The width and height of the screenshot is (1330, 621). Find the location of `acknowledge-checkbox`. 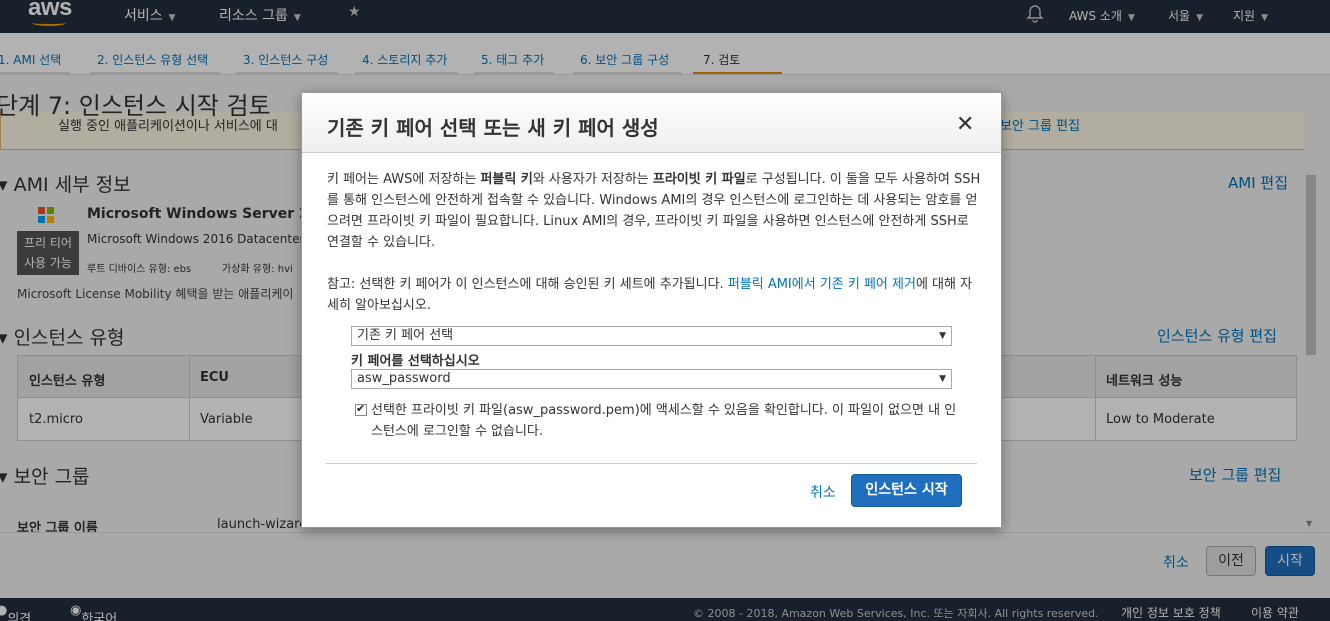

acknowledge-checkbox is located at coordinates (361, 409).